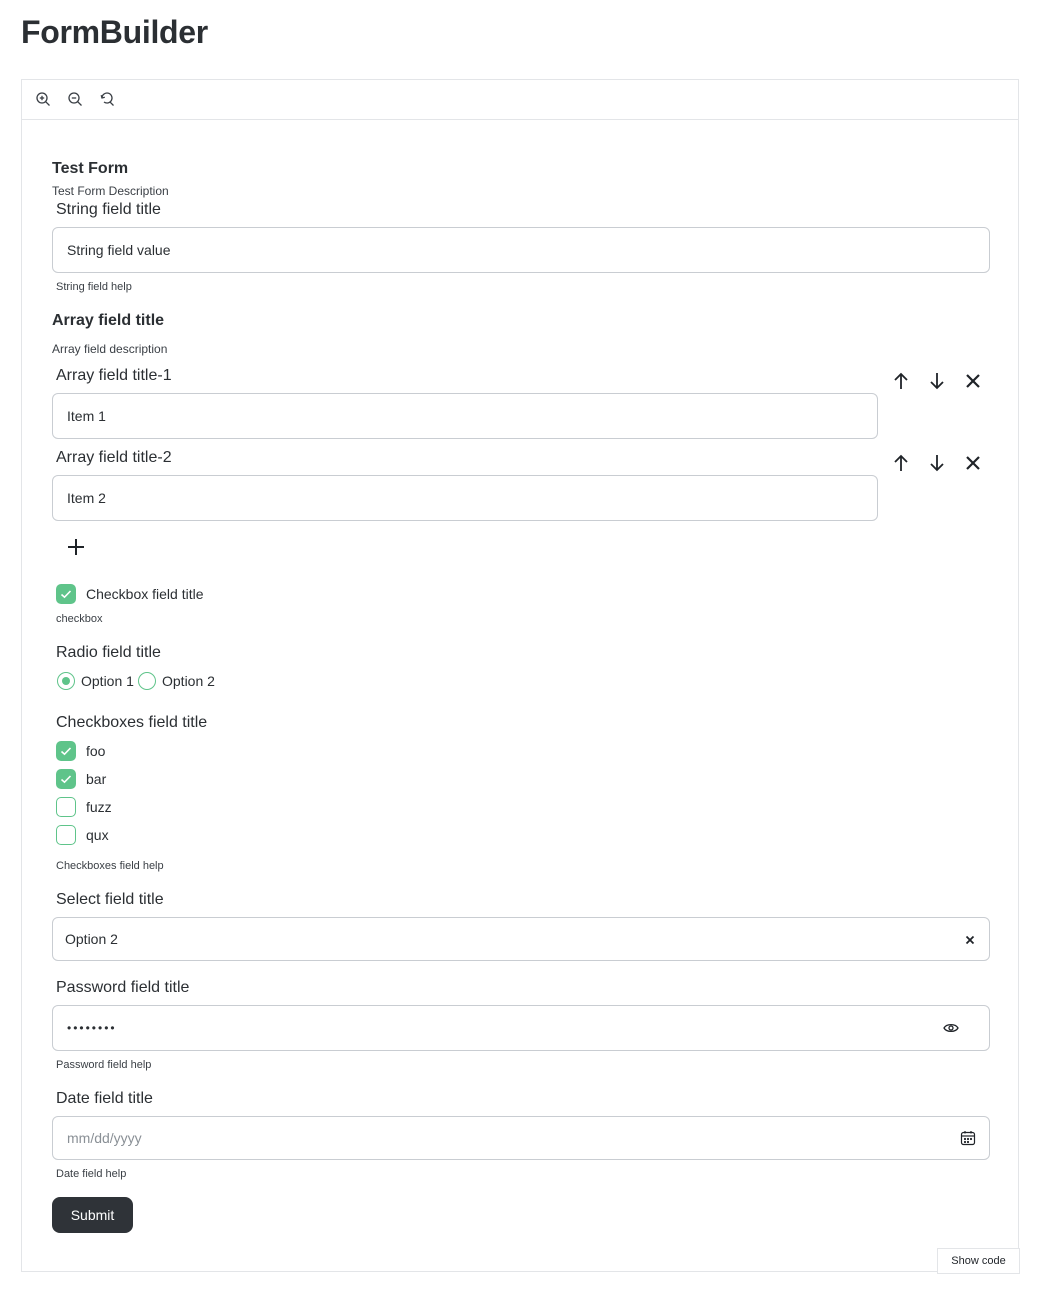 Image resolution: width=1042 pixels, height=1292 pixels. What do you see at coordinates (92, 1215) in the screenshot?
I see `submit-button: Submit` at bounding box center [92, 1215].